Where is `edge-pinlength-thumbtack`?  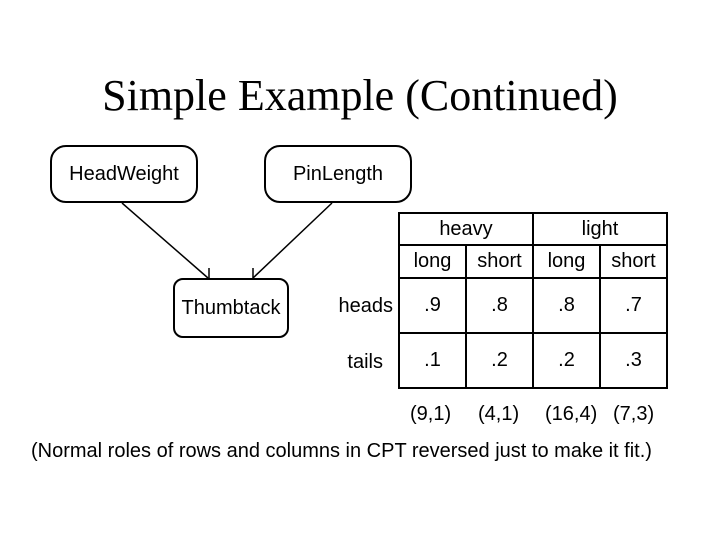
edge-pinlength-thumbtack is located at coordinates (292, 240).